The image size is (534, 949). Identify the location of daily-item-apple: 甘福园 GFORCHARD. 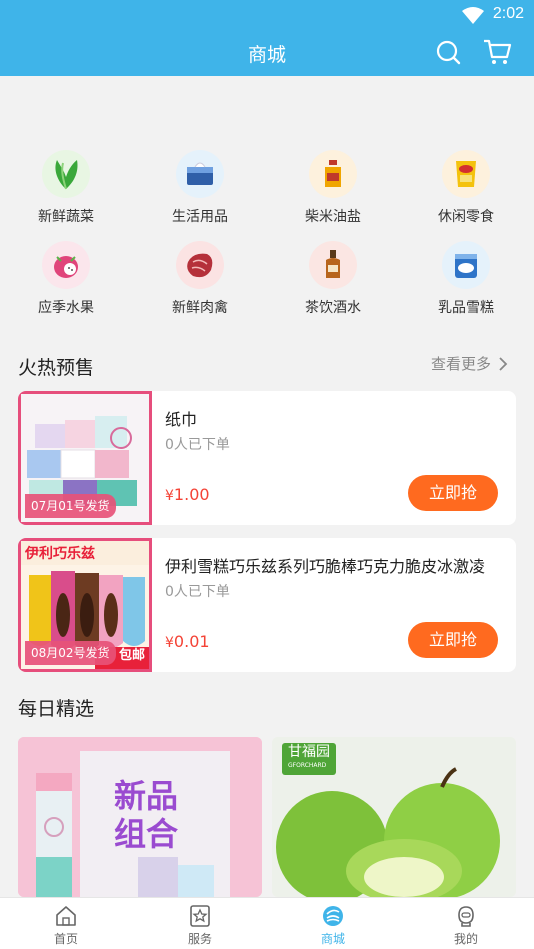
(394, 817).